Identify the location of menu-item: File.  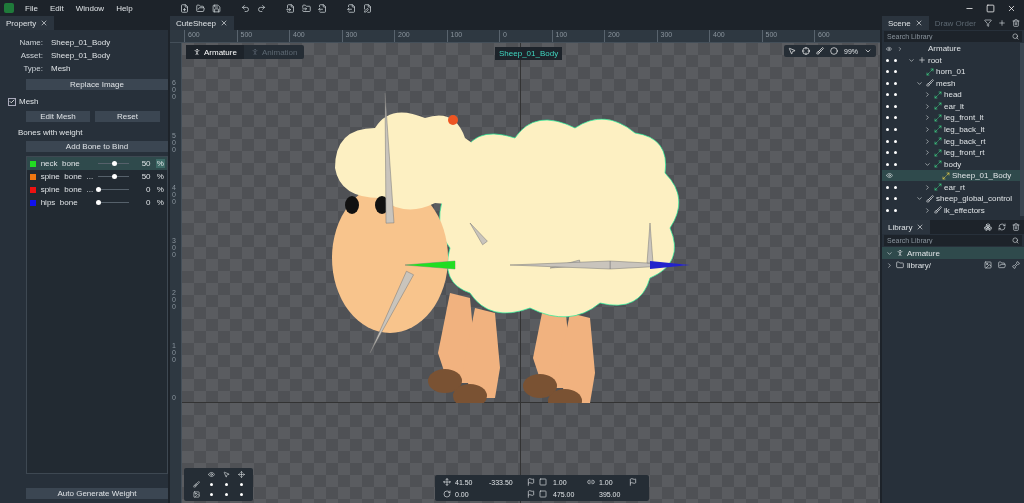
(31, 8).